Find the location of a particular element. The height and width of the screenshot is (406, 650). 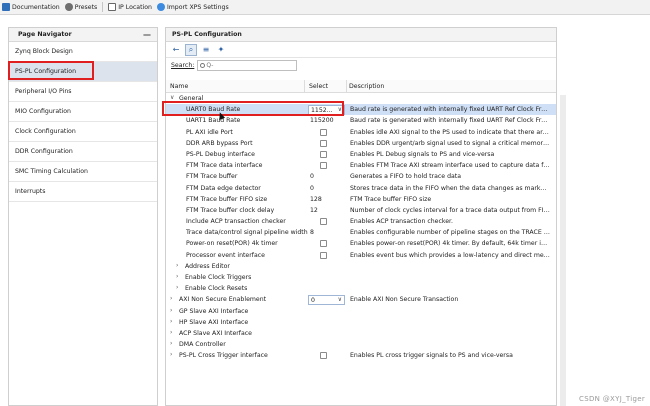

import-xps-button: Import XPS Settings is located at coordinates (192, 7).